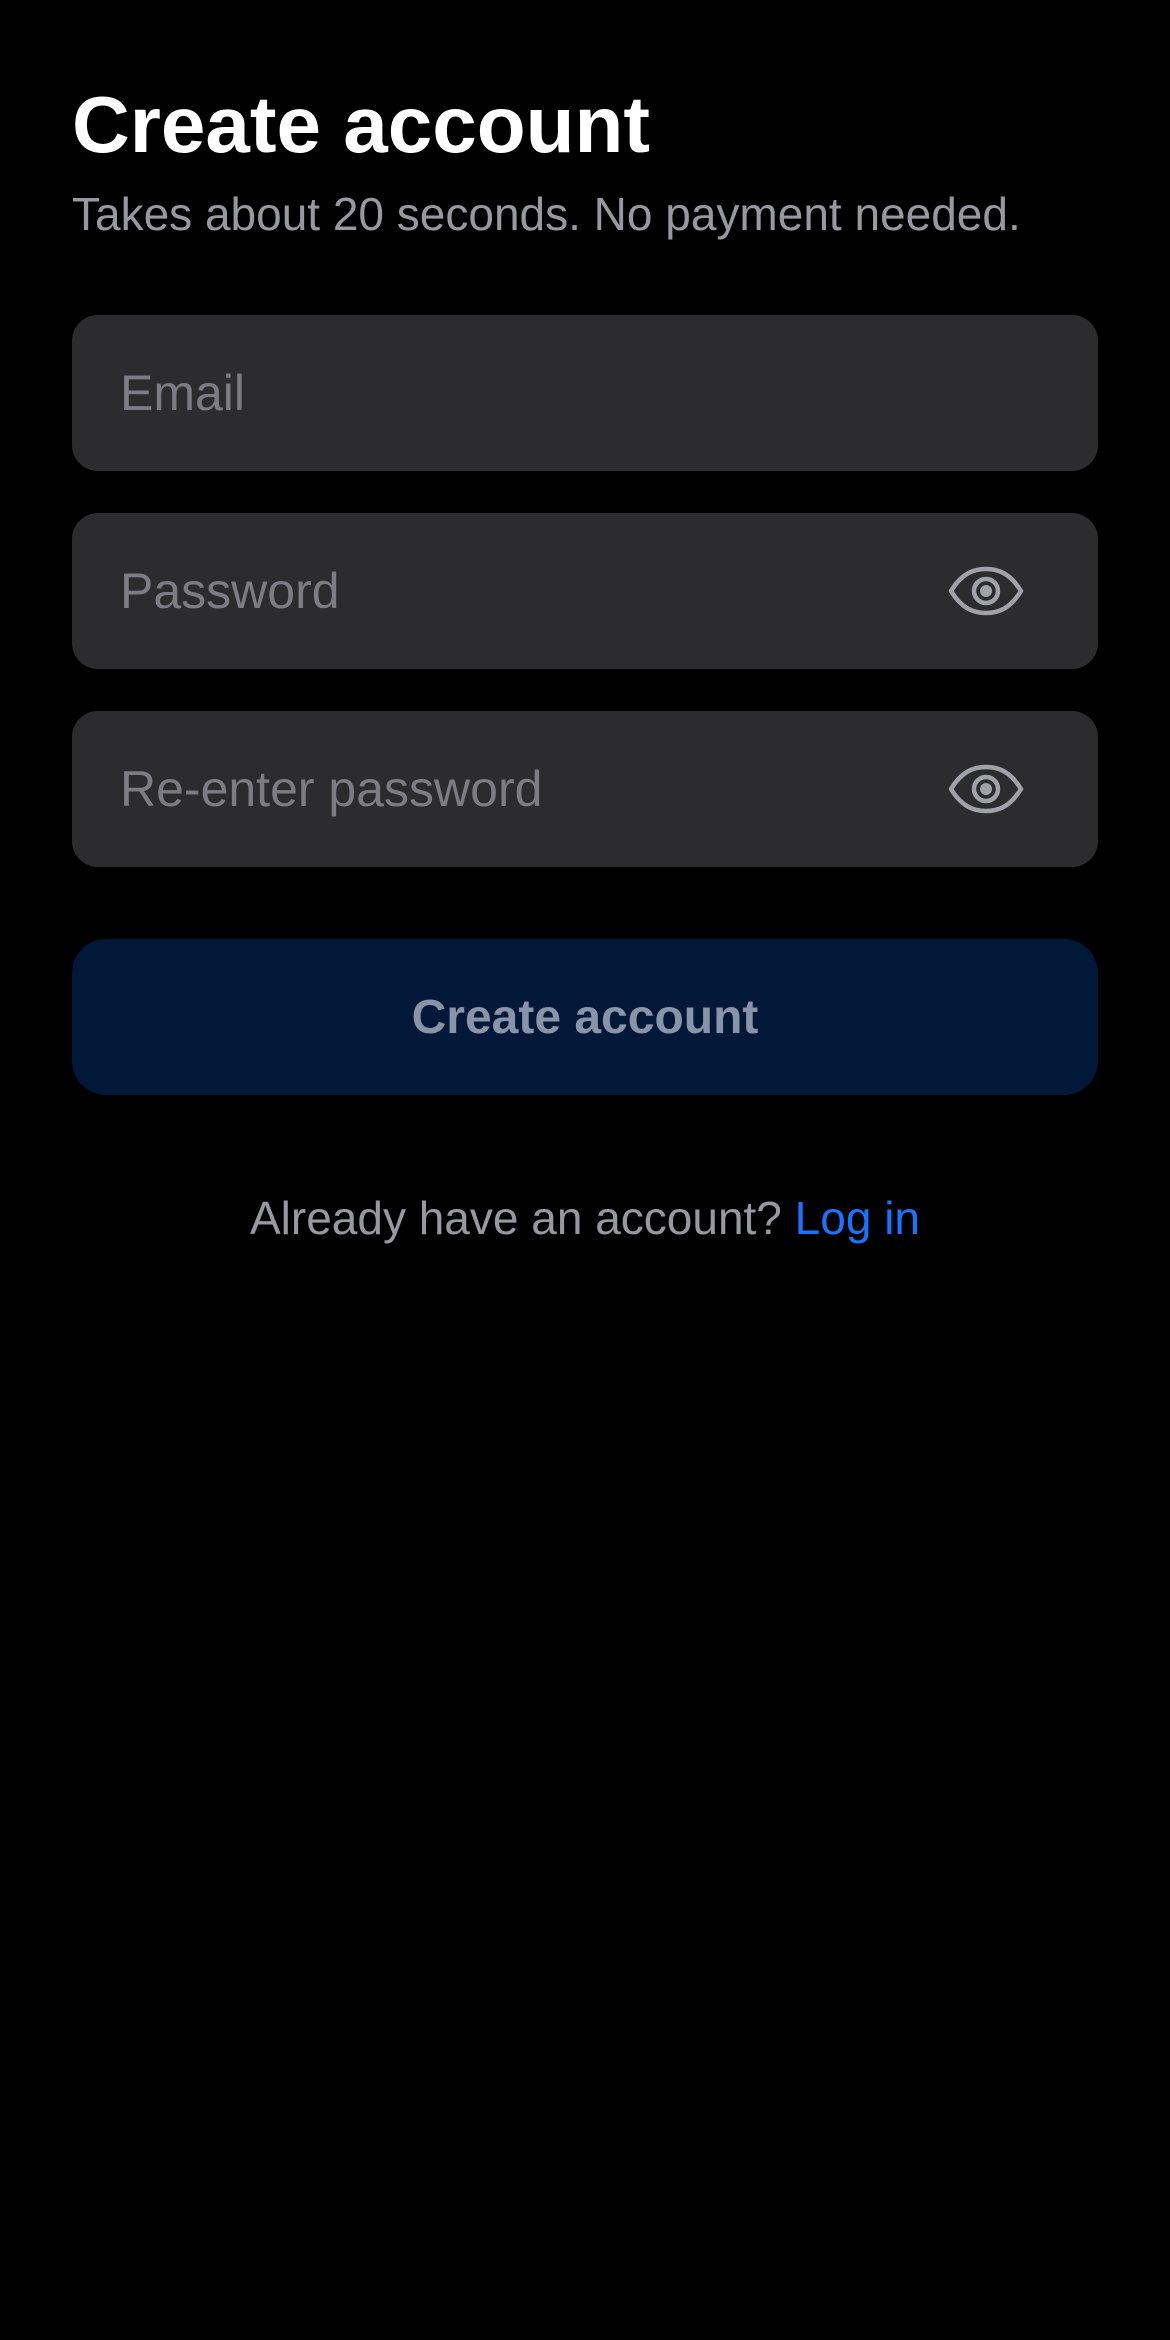 This screenshot has height=2340, width=1170. Describe the element at coordinates (361, 124) in the screenshot. I see `page-title: Create account` at that location.